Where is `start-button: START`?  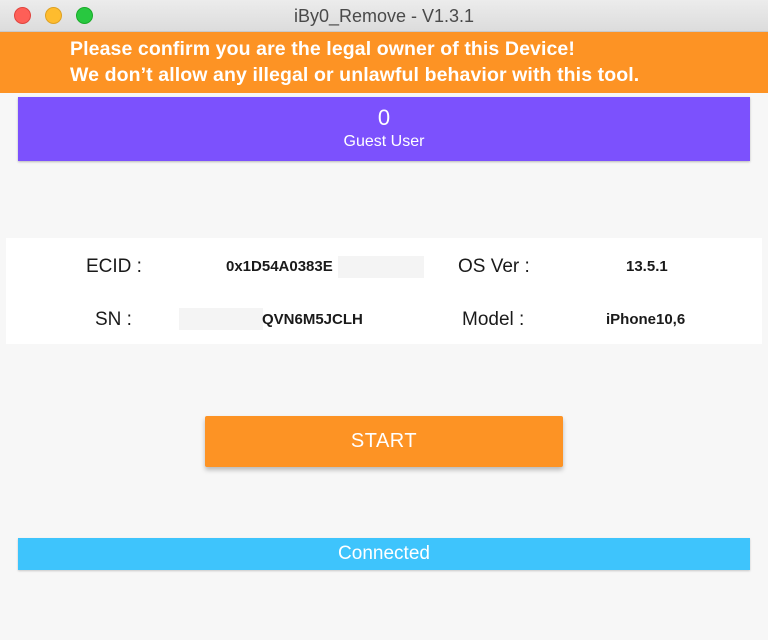 start-button: START is located at coordinates (384, 441).